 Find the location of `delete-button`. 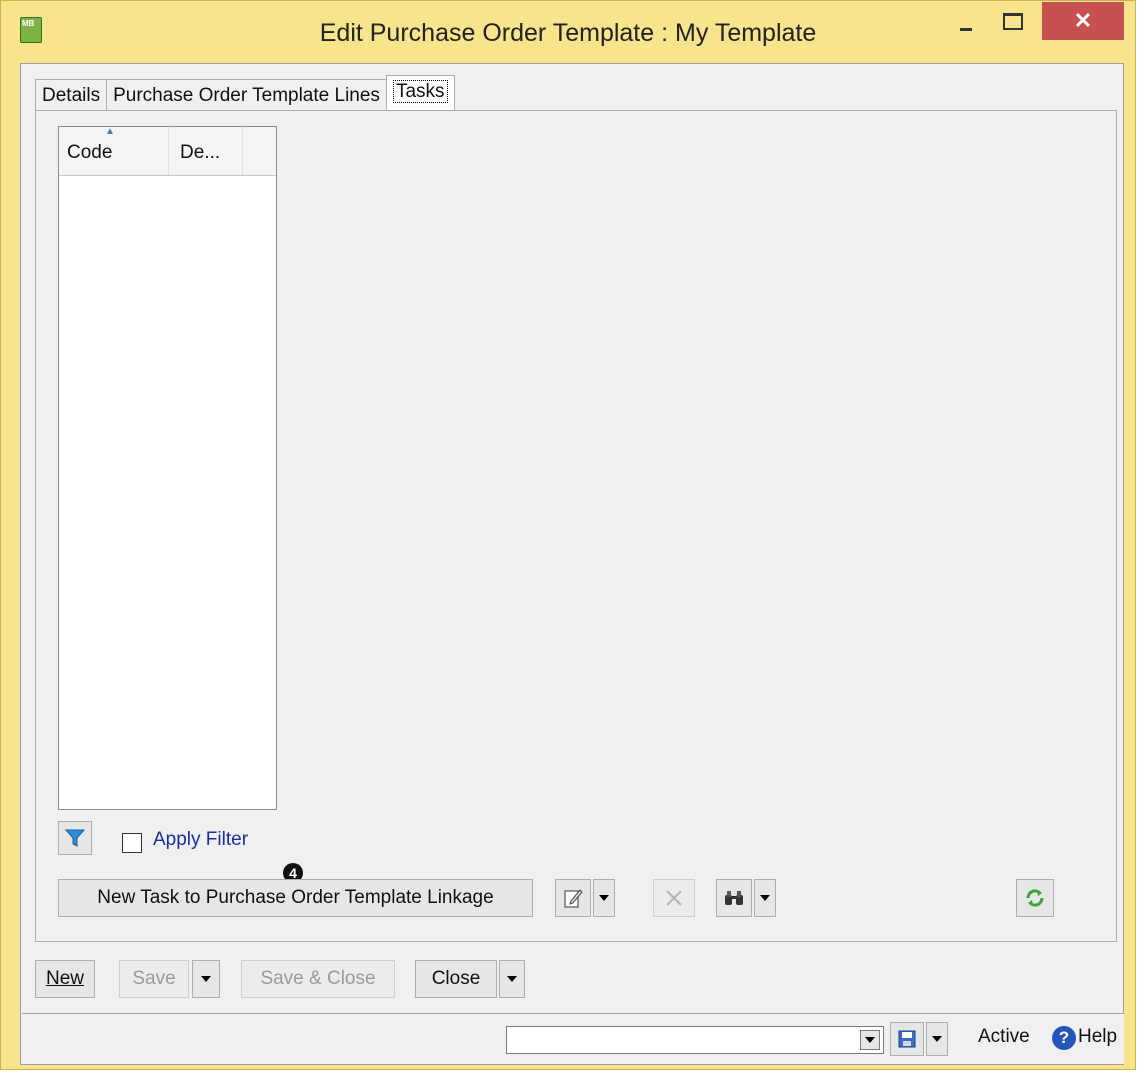

delete-button is located at coordinates (674, 898).